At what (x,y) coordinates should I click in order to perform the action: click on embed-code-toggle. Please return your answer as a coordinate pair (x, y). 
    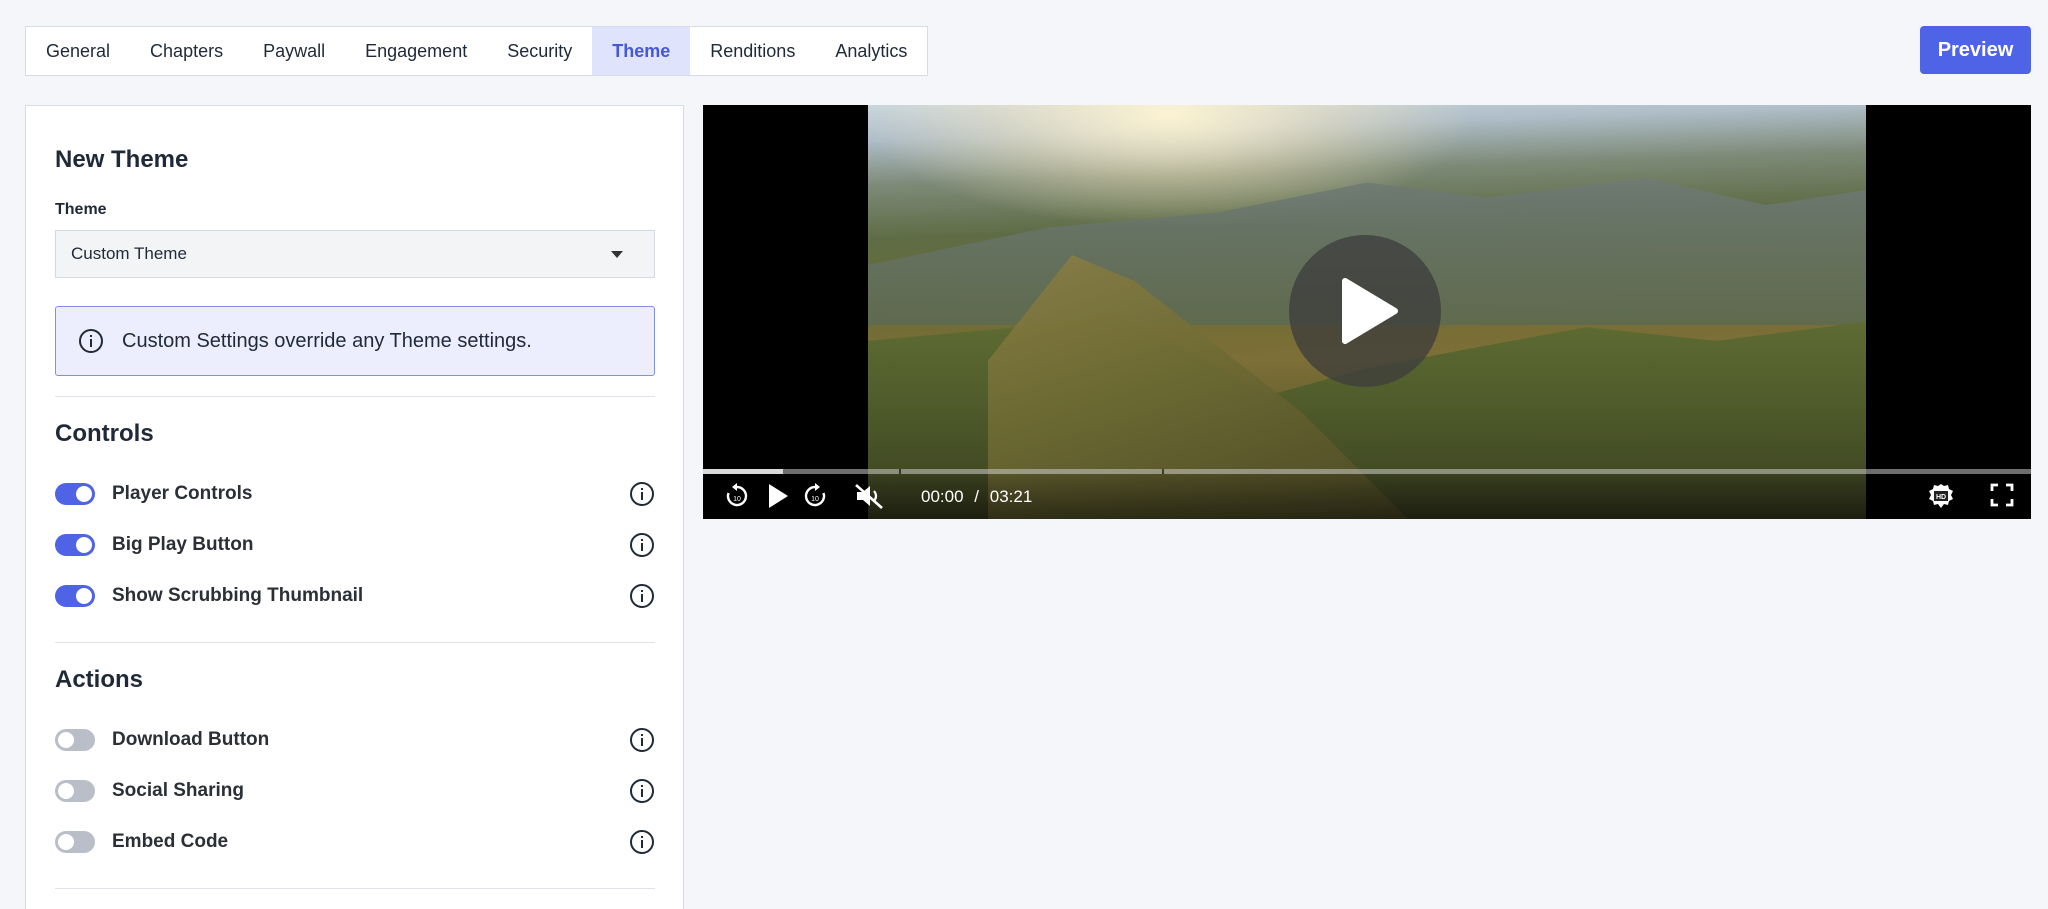
    Looking at the image, I should click on (75, 842).